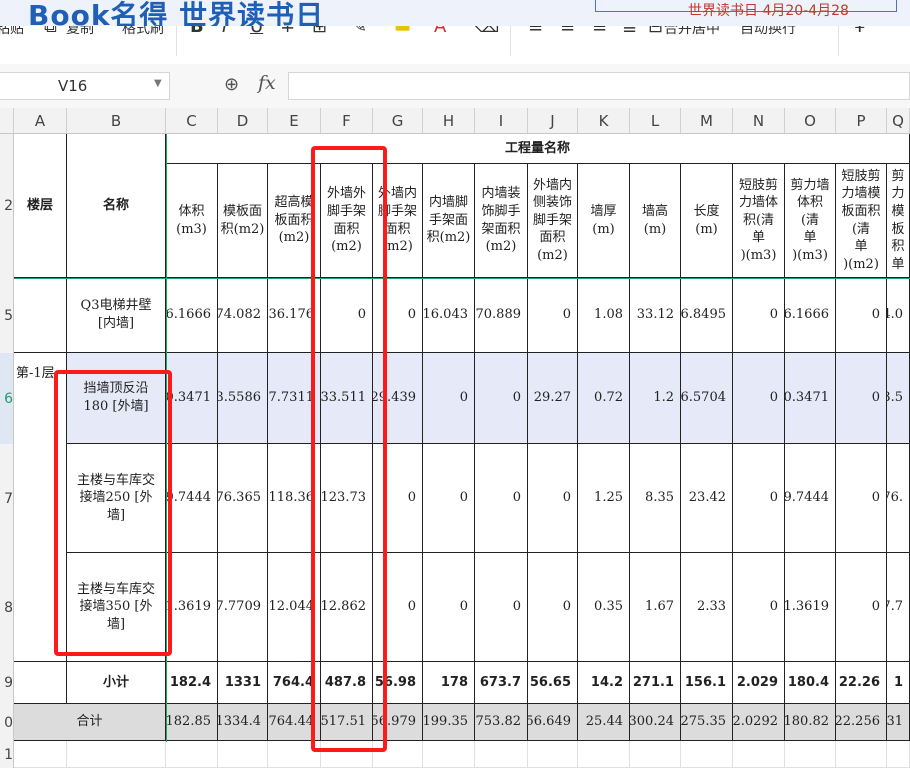 This screenshot has width=910, height=773. Describe the element at coordinates (243, 722) in the screenshot. I see `total-cell: 1334.4` at that location.